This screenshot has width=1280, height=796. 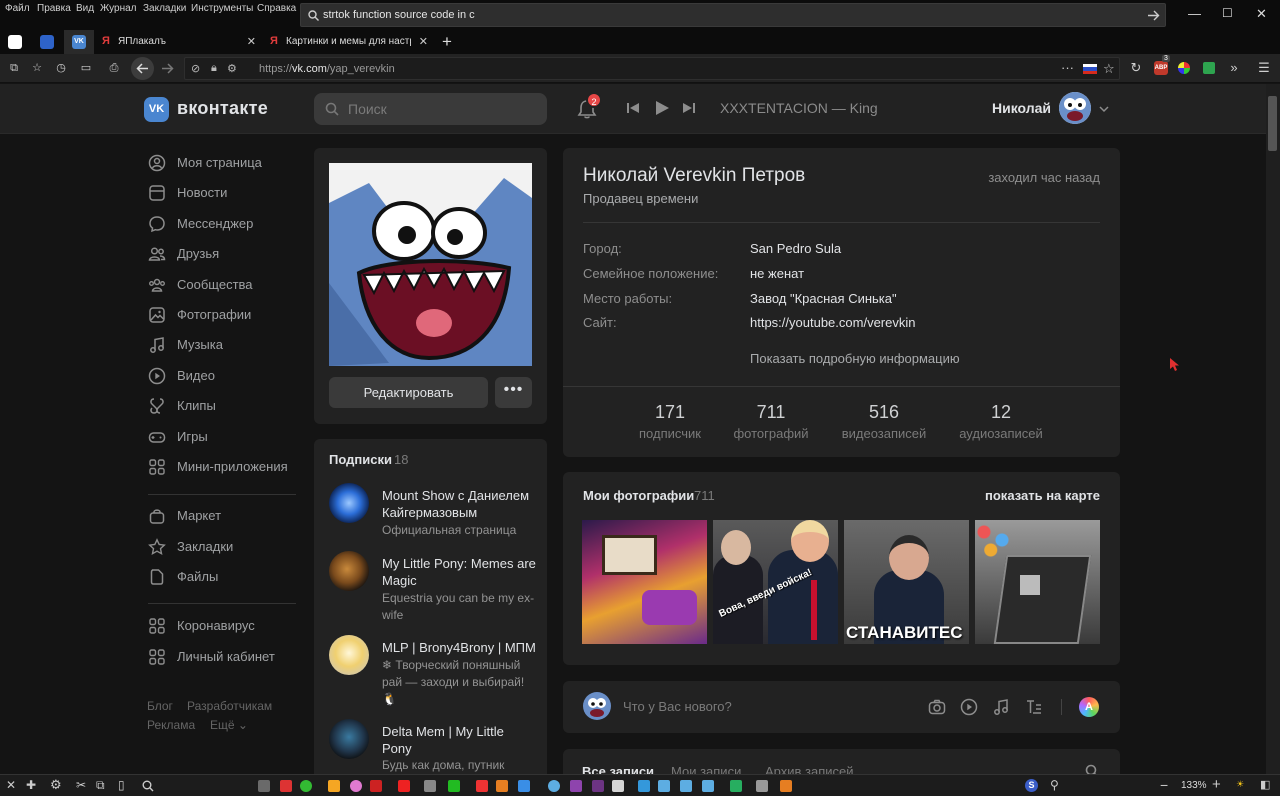 What do you see at coordinates (160, 706) in the screenshot?
I see `footer-blog-link: Блог` at bounding box center [160, 706].